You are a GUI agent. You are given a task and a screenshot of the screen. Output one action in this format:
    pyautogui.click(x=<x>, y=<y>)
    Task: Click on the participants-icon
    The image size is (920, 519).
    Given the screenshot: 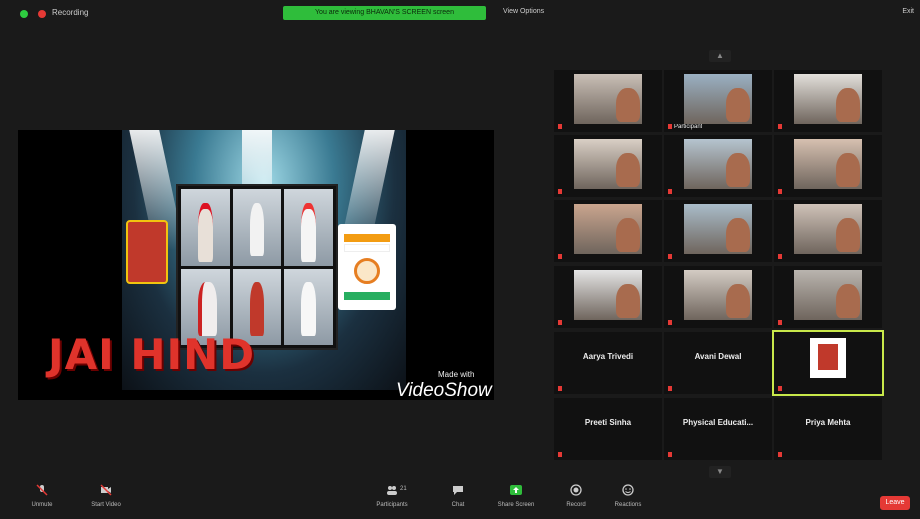 What is the action you would take?
    pyautogui.click(x=392, y=490)
    